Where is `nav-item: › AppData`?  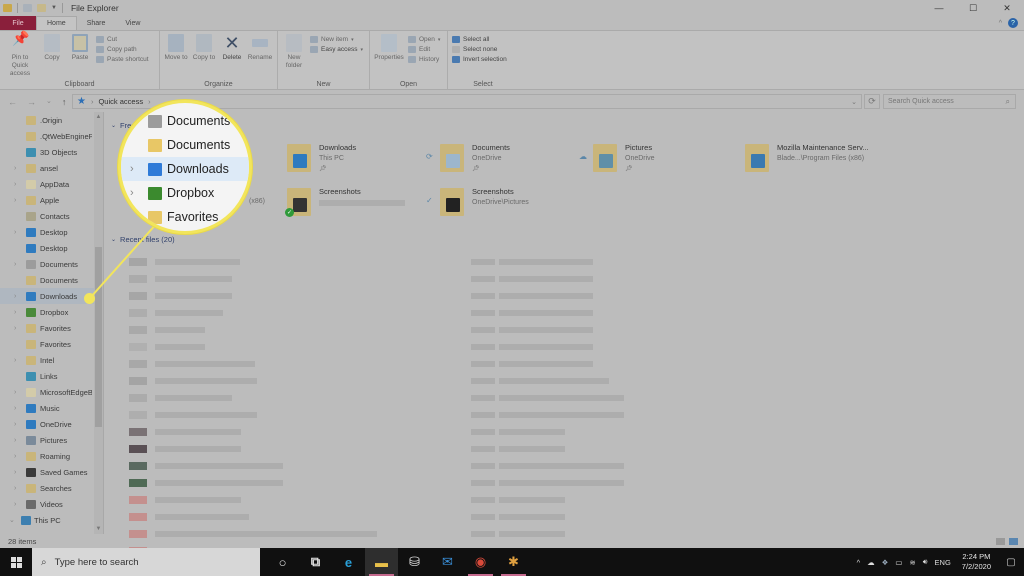 nav-item: › AppData is located at coordinates (51, 184).